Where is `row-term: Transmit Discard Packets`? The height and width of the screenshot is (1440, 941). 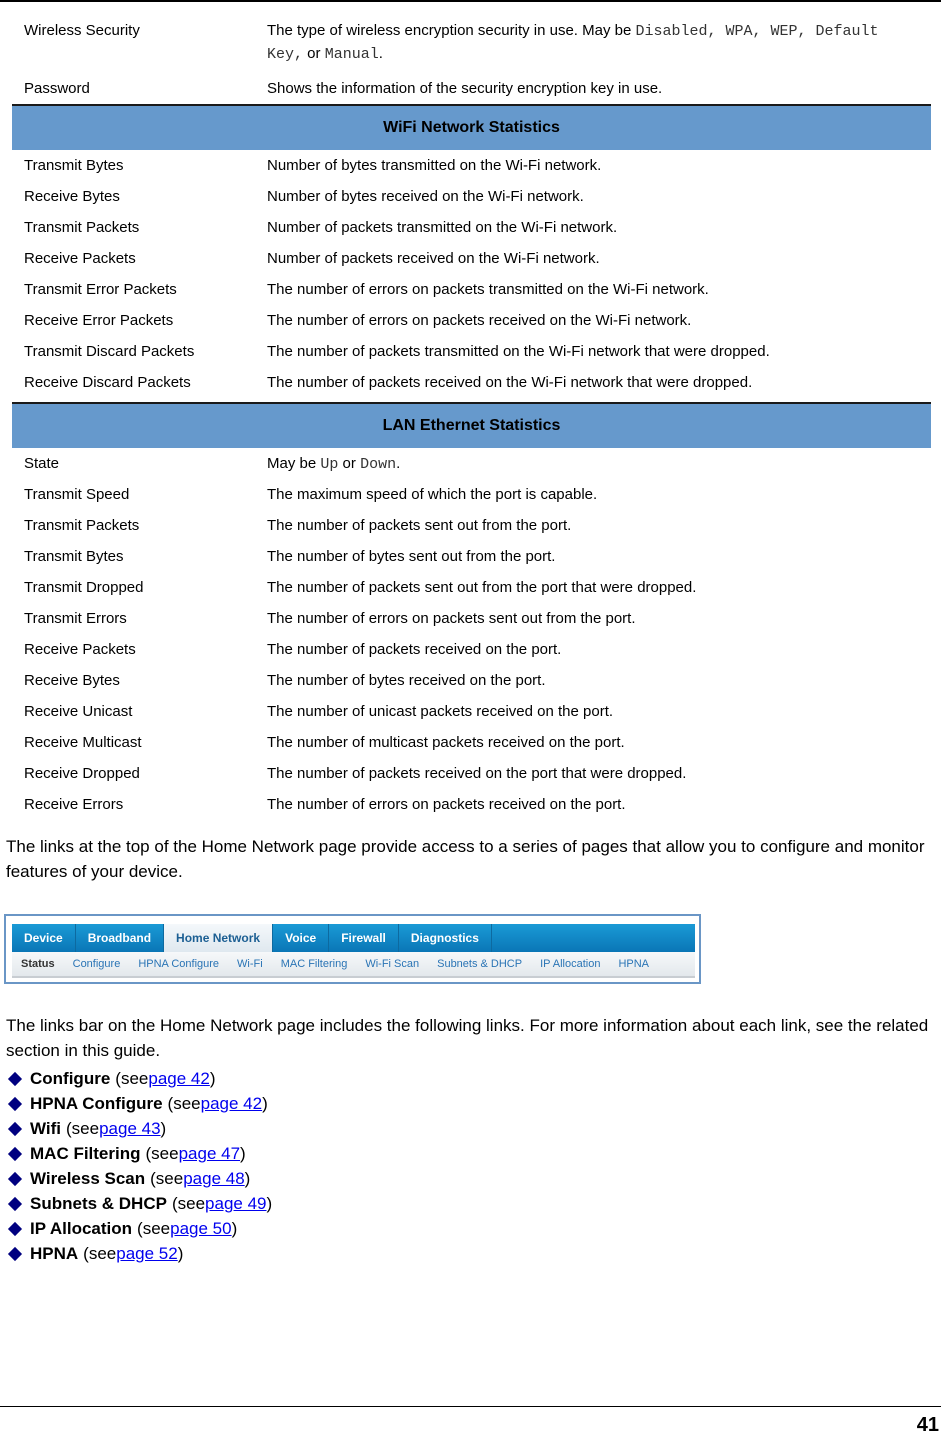
row-term: Transmit Discard Packets is located at coordinates (109, 351).